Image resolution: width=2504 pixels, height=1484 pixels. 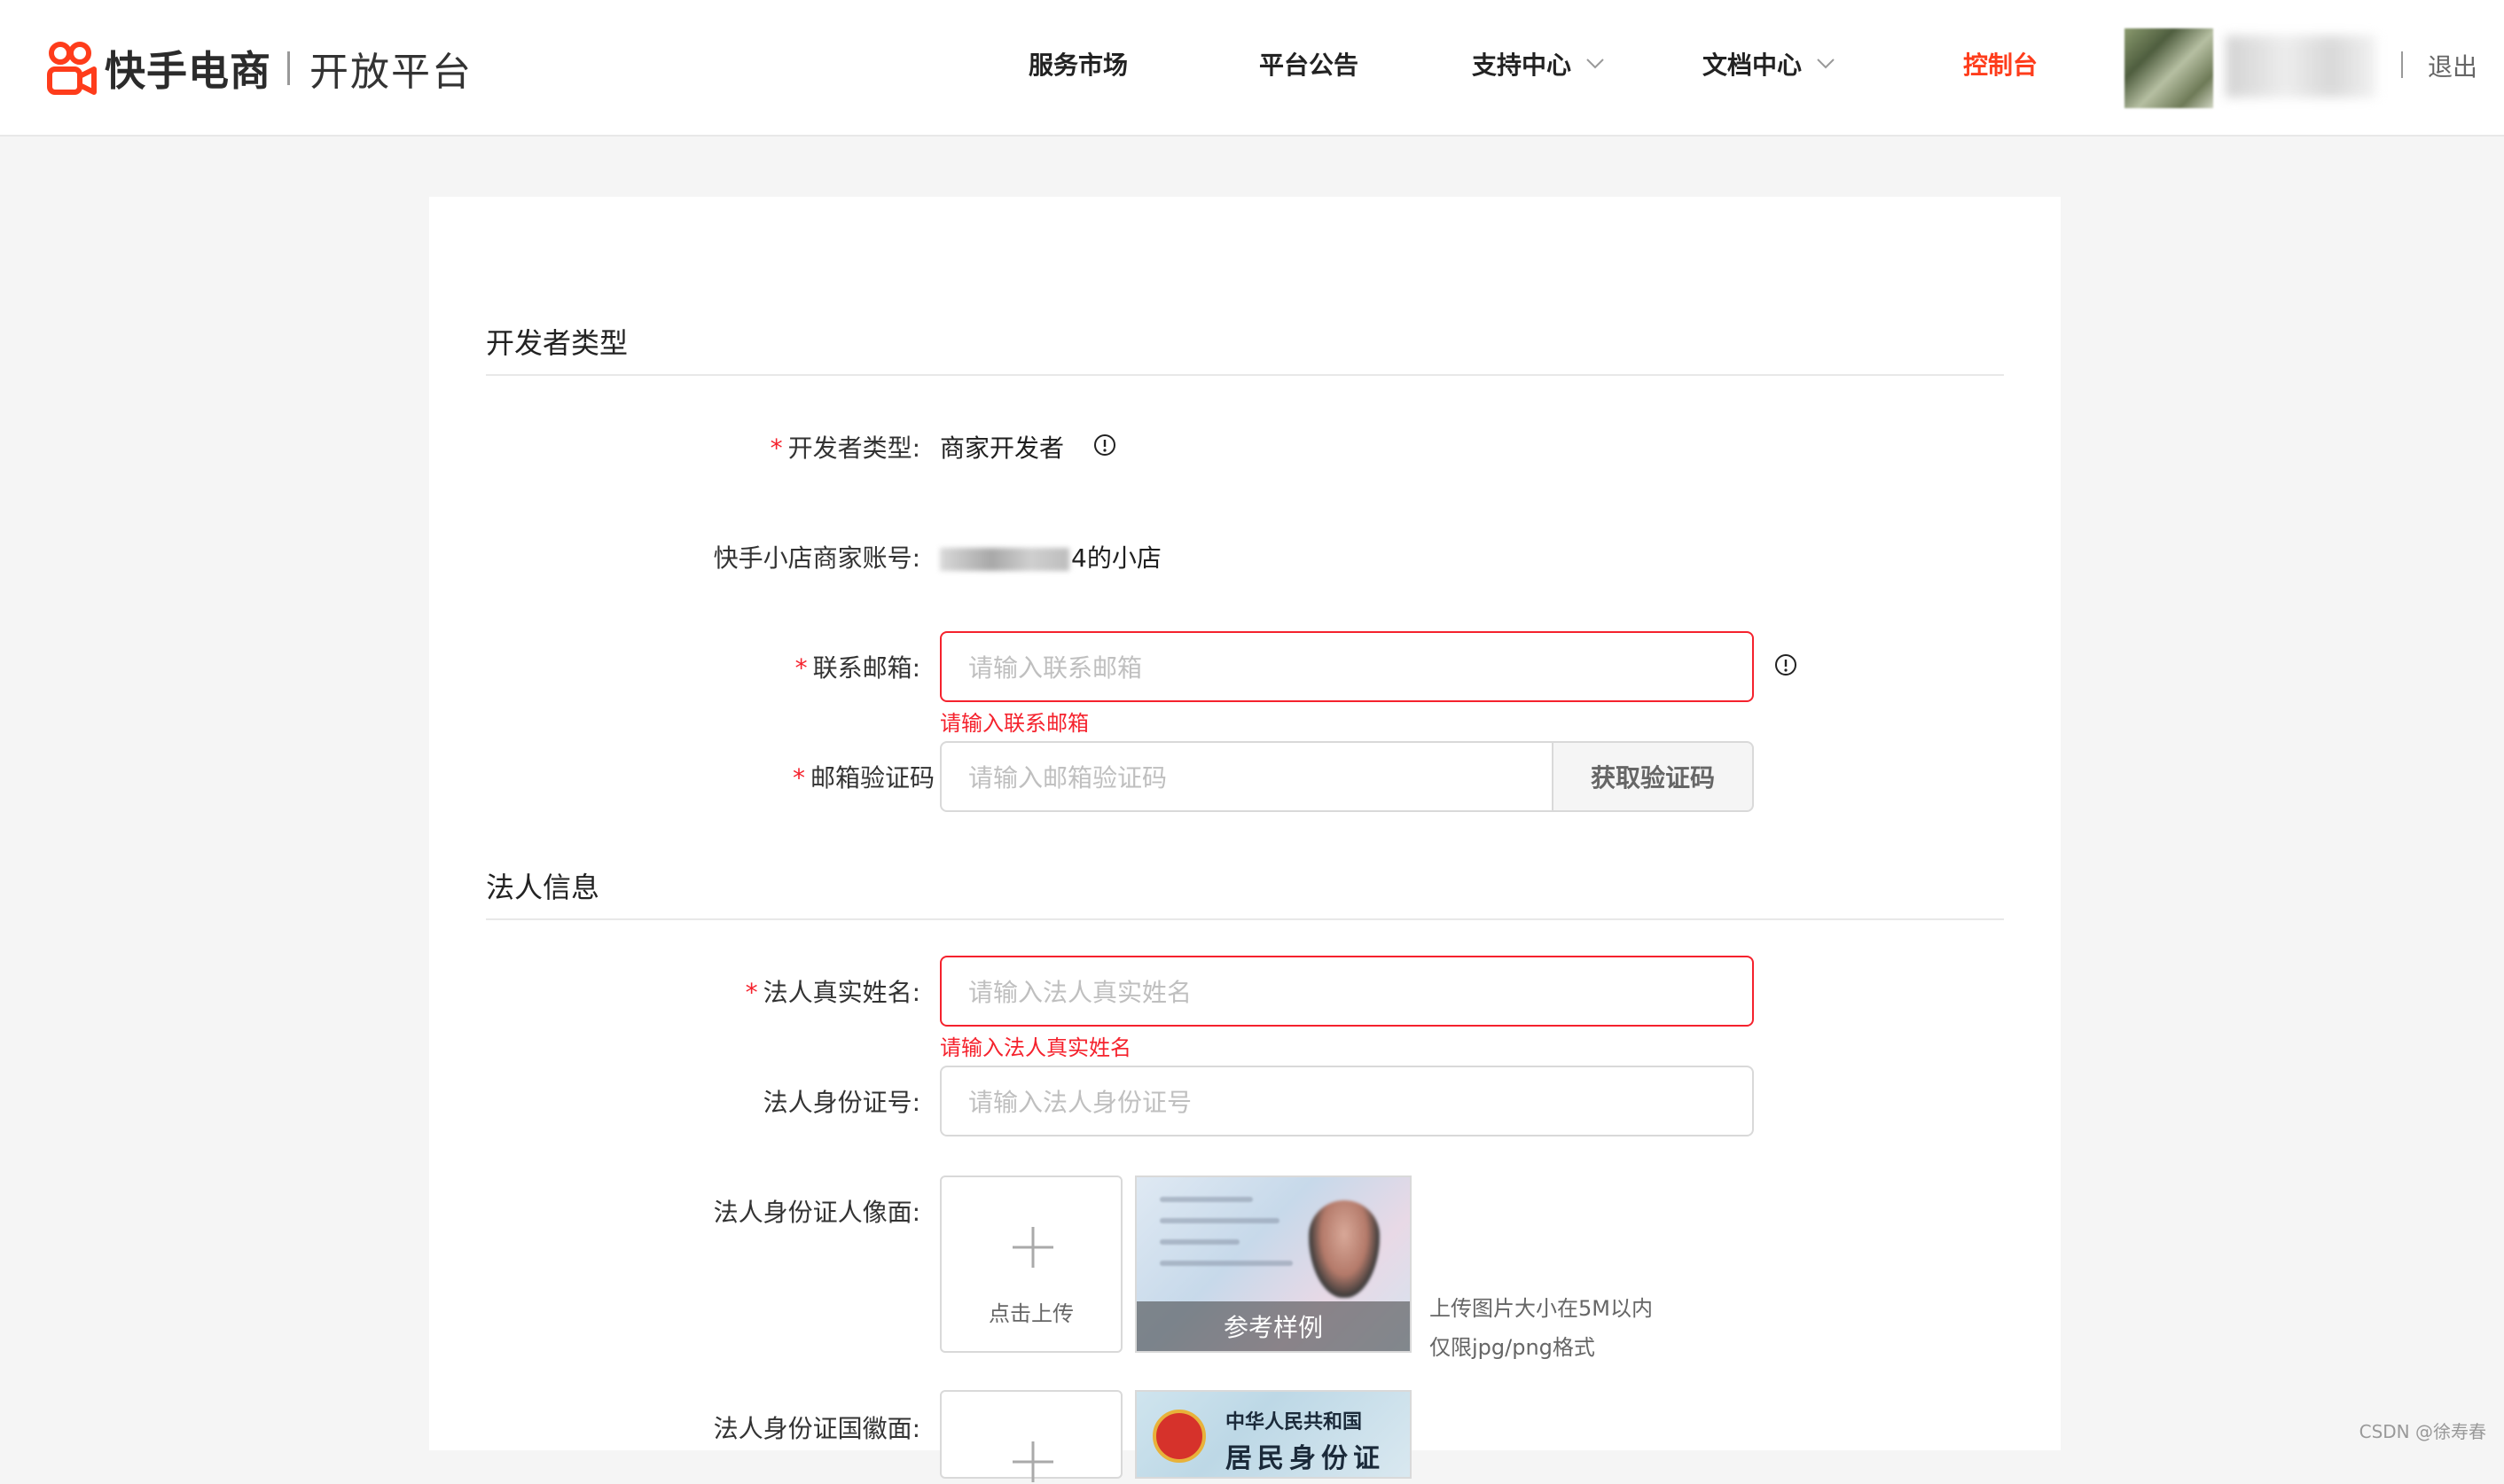 What do you see at coordinates (2422, 1430) in the screenshot?
I see `watermark: CSDN @徐寿春` at bounding box center [2422, 1430].